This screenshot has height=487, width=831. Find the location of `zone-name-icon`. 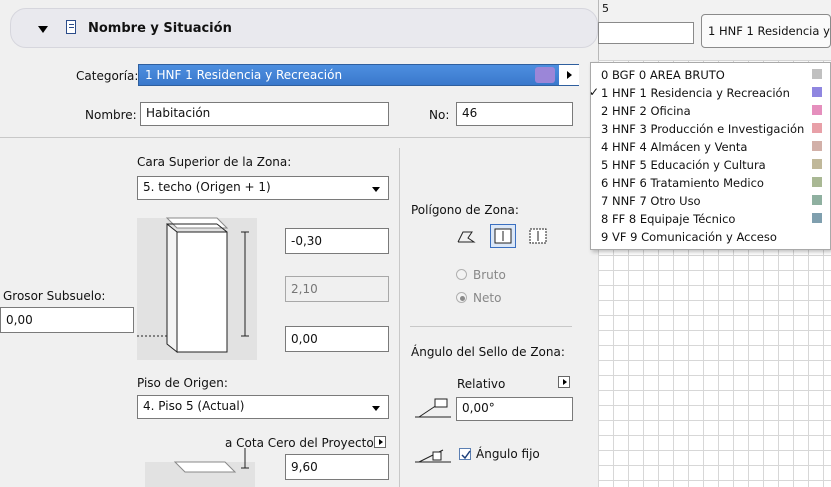

zone-name-icon is located at coordinates (71, 27).